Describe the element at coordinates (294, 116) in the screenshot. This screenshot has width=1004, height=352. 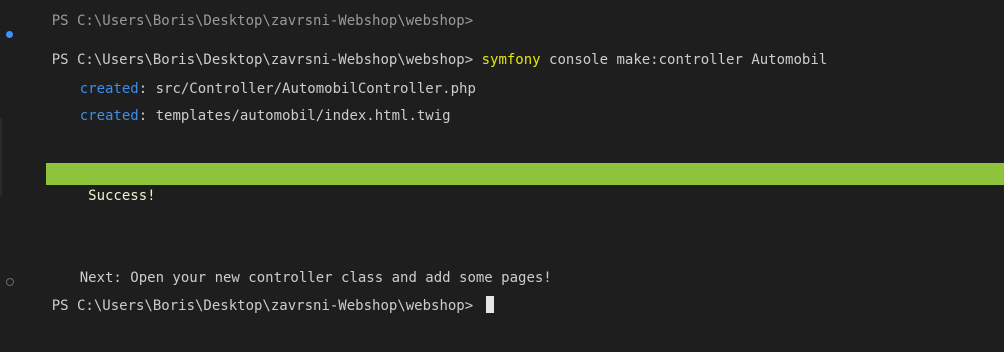
I see `created-path: : templates/automobil/index.html.twig` at that location.